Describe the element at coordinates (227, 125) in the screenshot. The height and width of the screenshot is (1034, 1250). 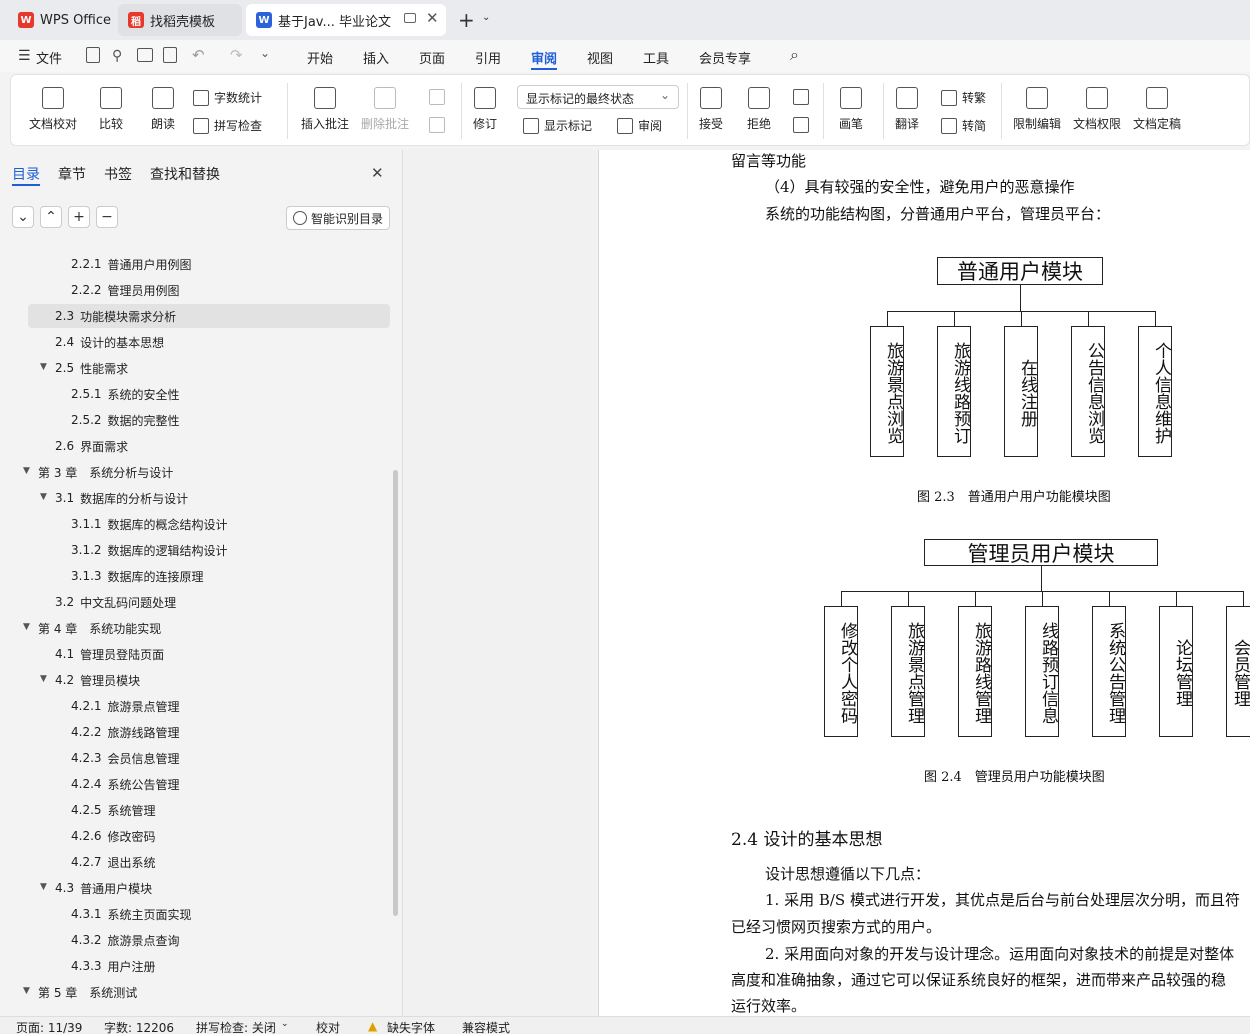
I see `spell-check-button: 拼写检查` at that location.